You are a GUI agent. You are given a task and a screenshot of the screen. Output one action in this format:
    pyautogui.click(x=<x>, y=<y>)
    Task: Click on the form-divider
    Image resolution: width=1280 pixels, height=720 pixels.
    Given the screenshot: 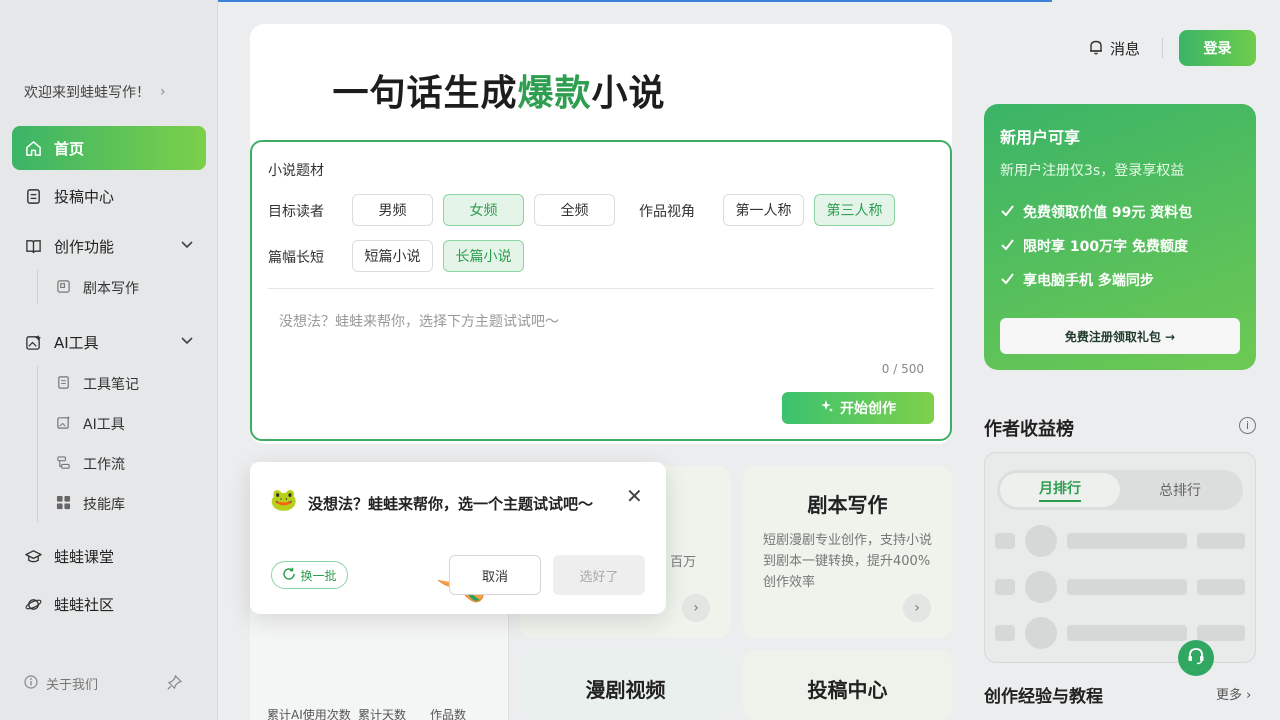 What is the action you would take?
    pyautogui.click(x=601, y=288)
    